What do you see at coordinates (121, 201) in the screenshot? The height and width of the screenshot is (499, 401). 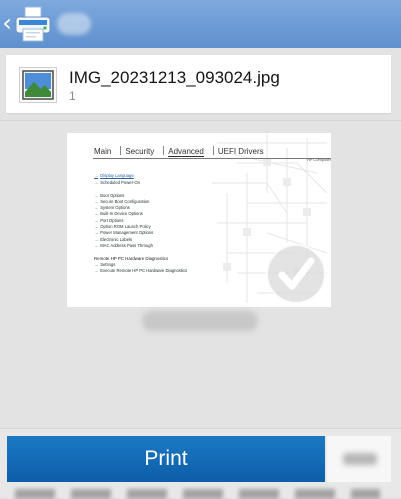 I see `preview-item: Secure Boot Configuration` at bounding box center [121, 201].